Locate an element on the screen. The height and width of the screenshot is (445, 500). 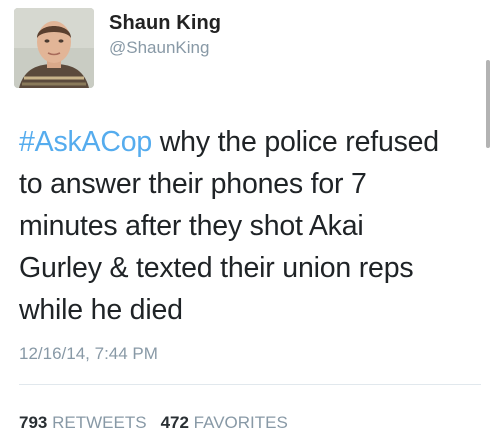
scrollbar is located at coordinates (488, 104).